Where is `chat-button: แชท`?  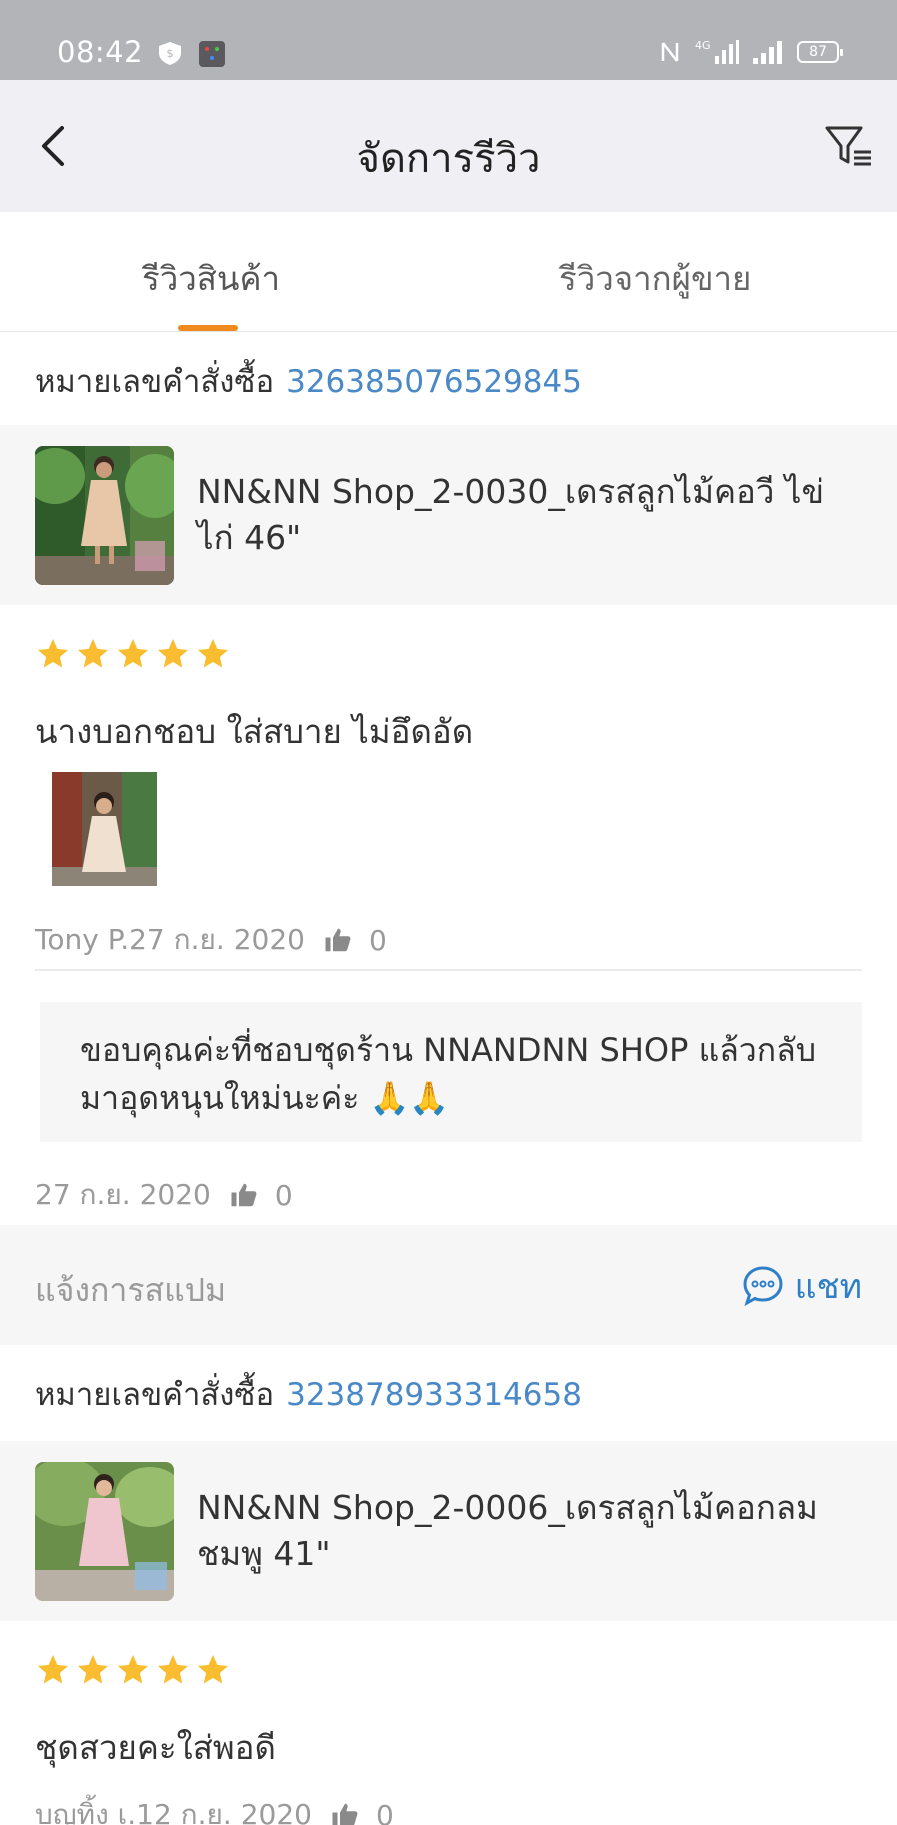
chat-button: แชท is located at coordinates (801, 1286).